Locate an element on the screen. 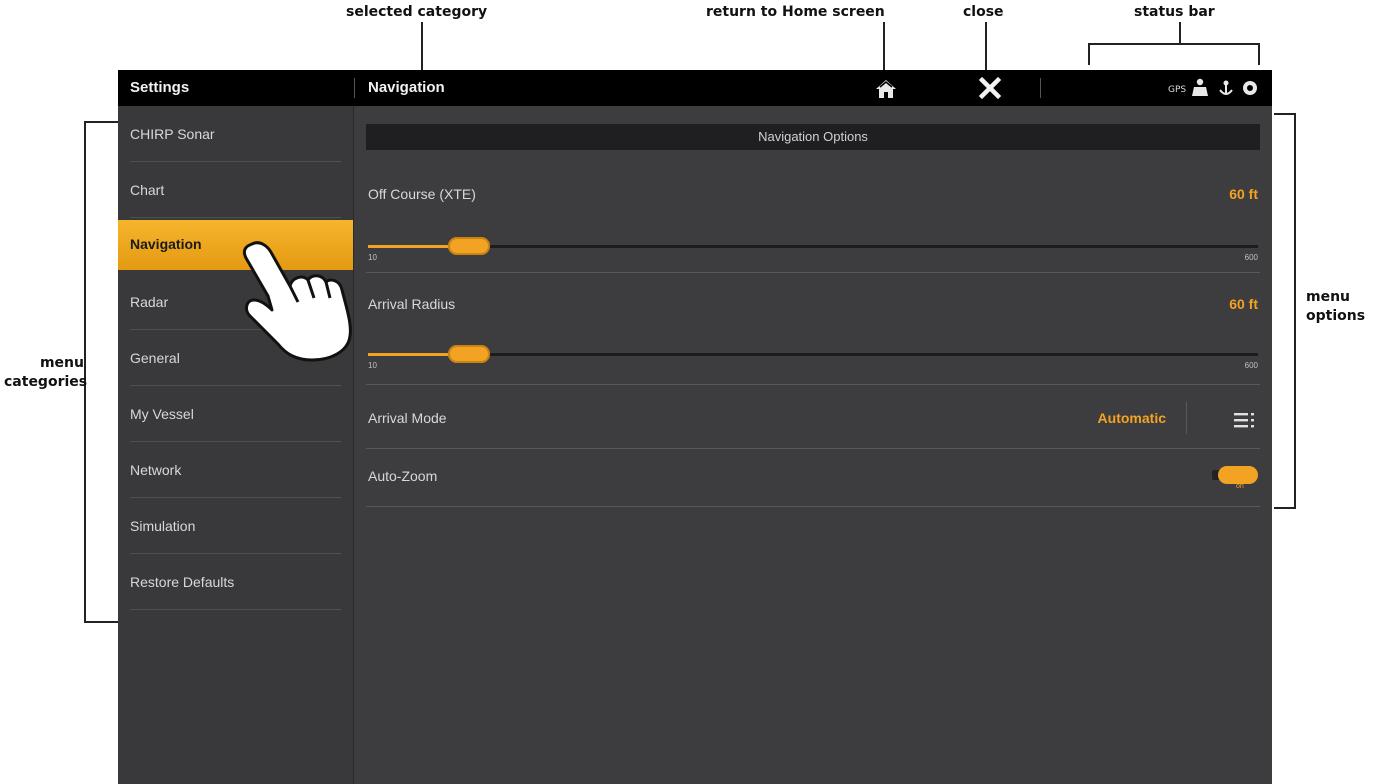 The height and width of the screenshot is (784, 1374). home-icon is located at coordinates (886, 89).